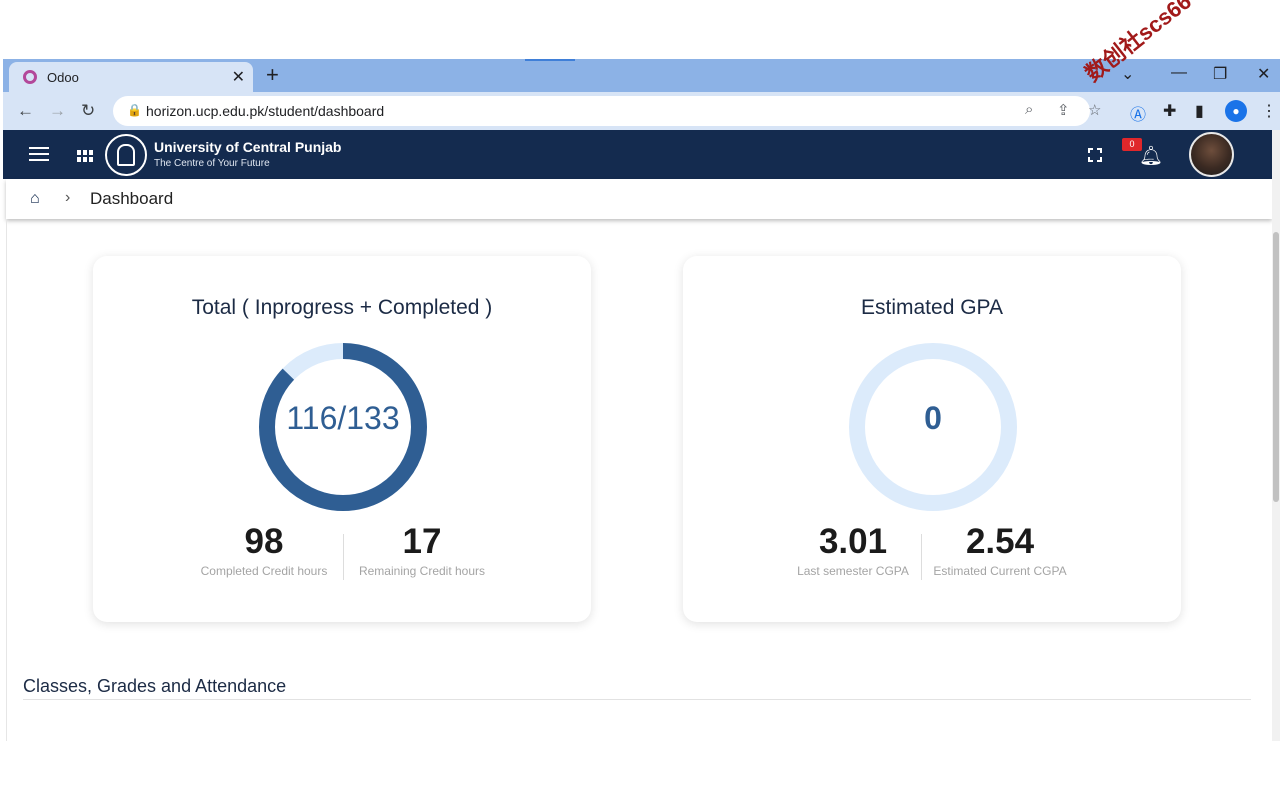 Image resolution: width=1280 pixels, height=800 pixels. I want to click on forward-arrow-icon: →, so click(57, 111).